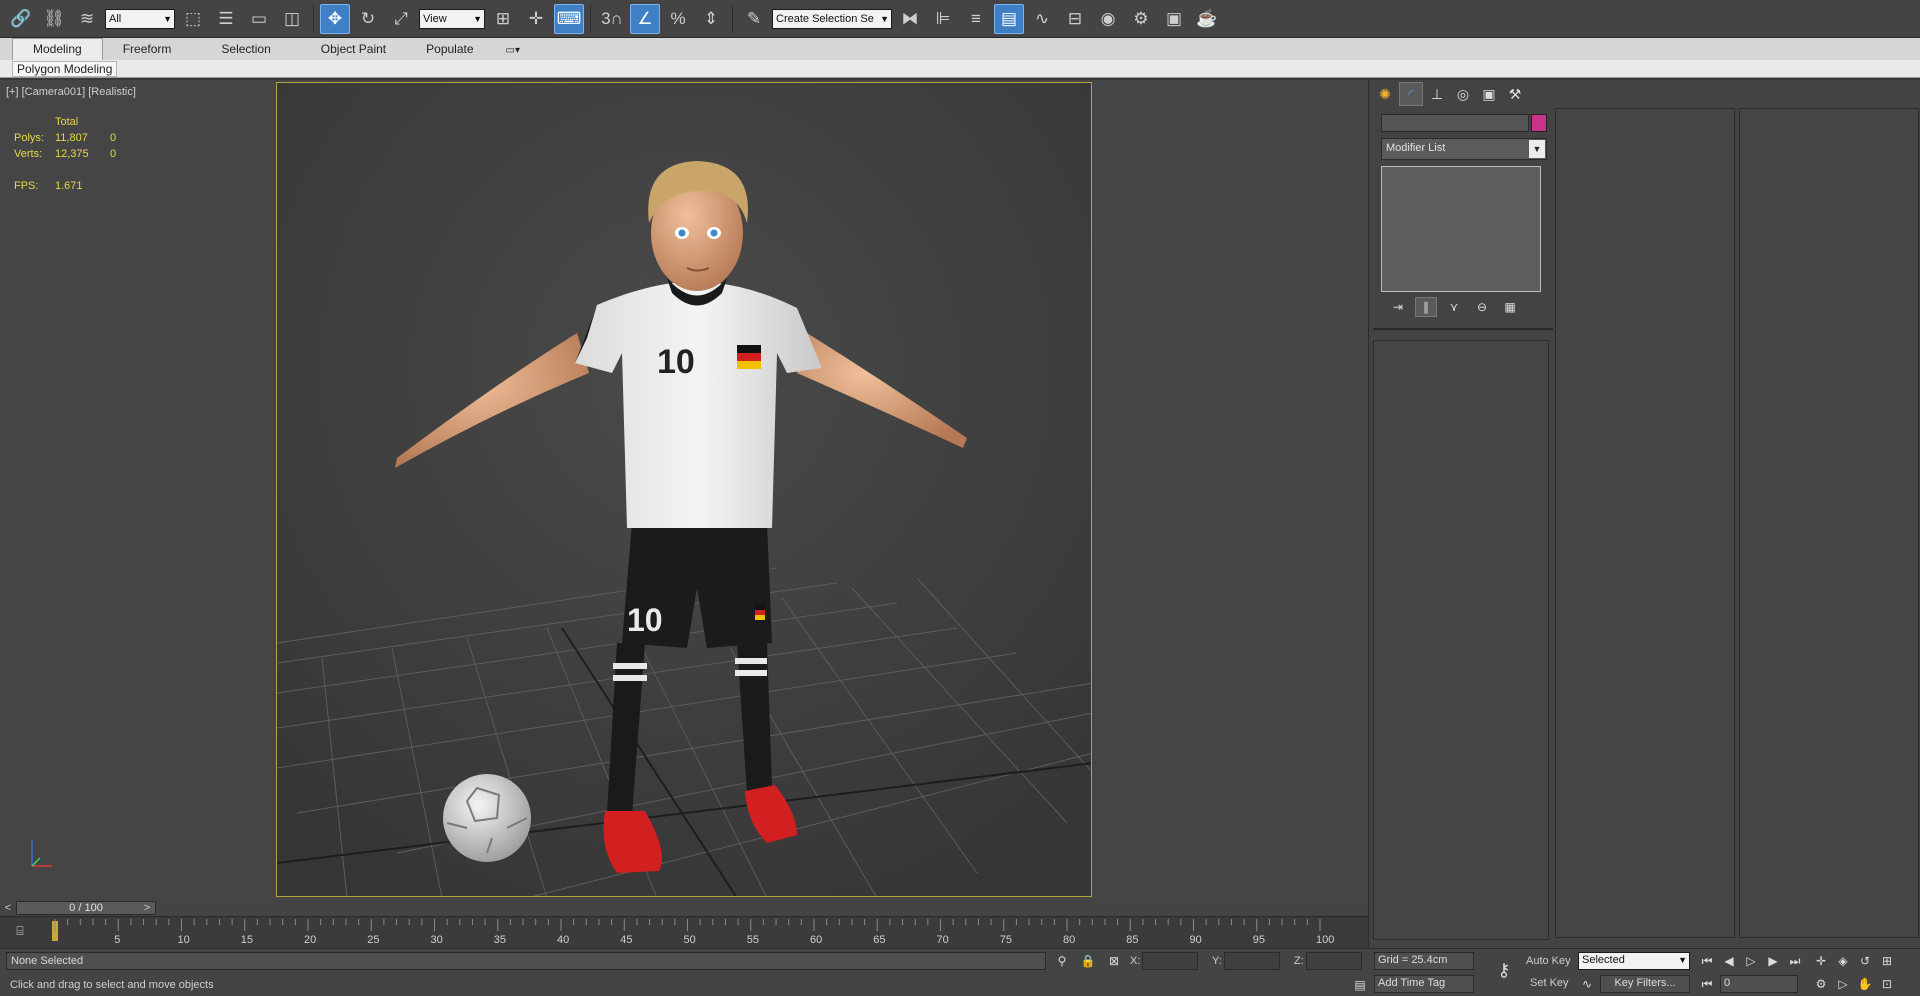  Describe the element at coordinates (1464, 149) in the screenshot. I see `modifier-list-dropdown: Modifier List ▼` at that location.